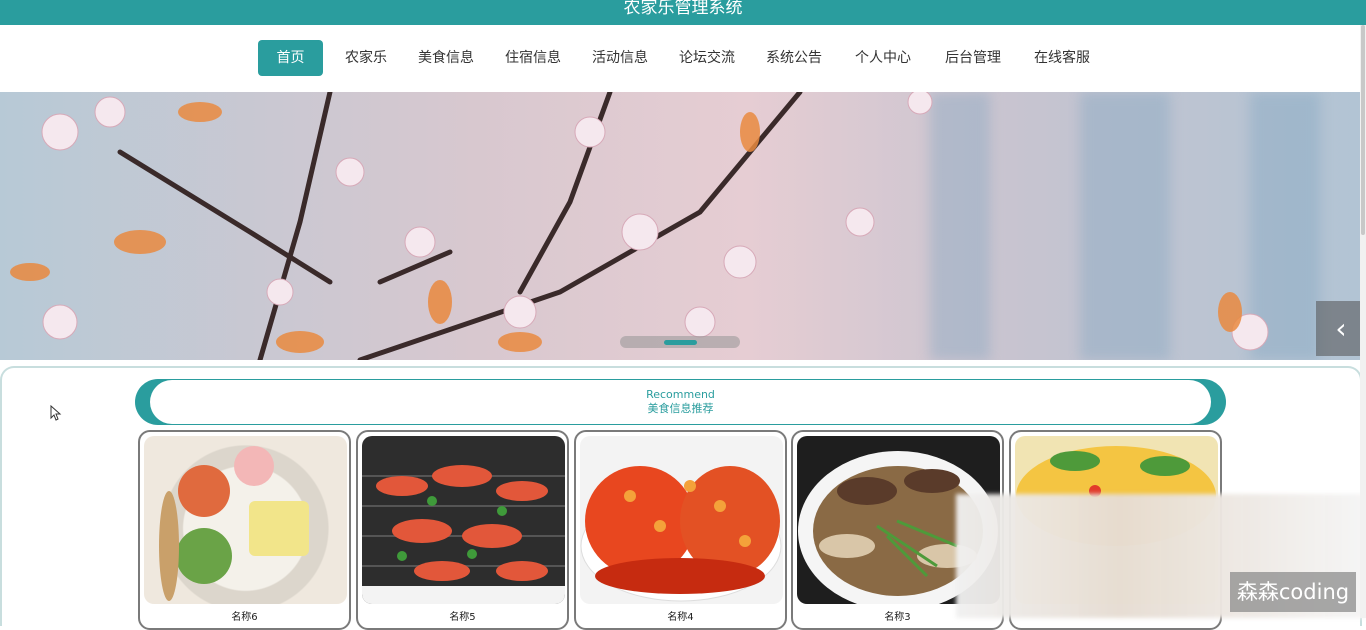  I want to click on nav-item-announcements: 系统公告, so click(794, 58).